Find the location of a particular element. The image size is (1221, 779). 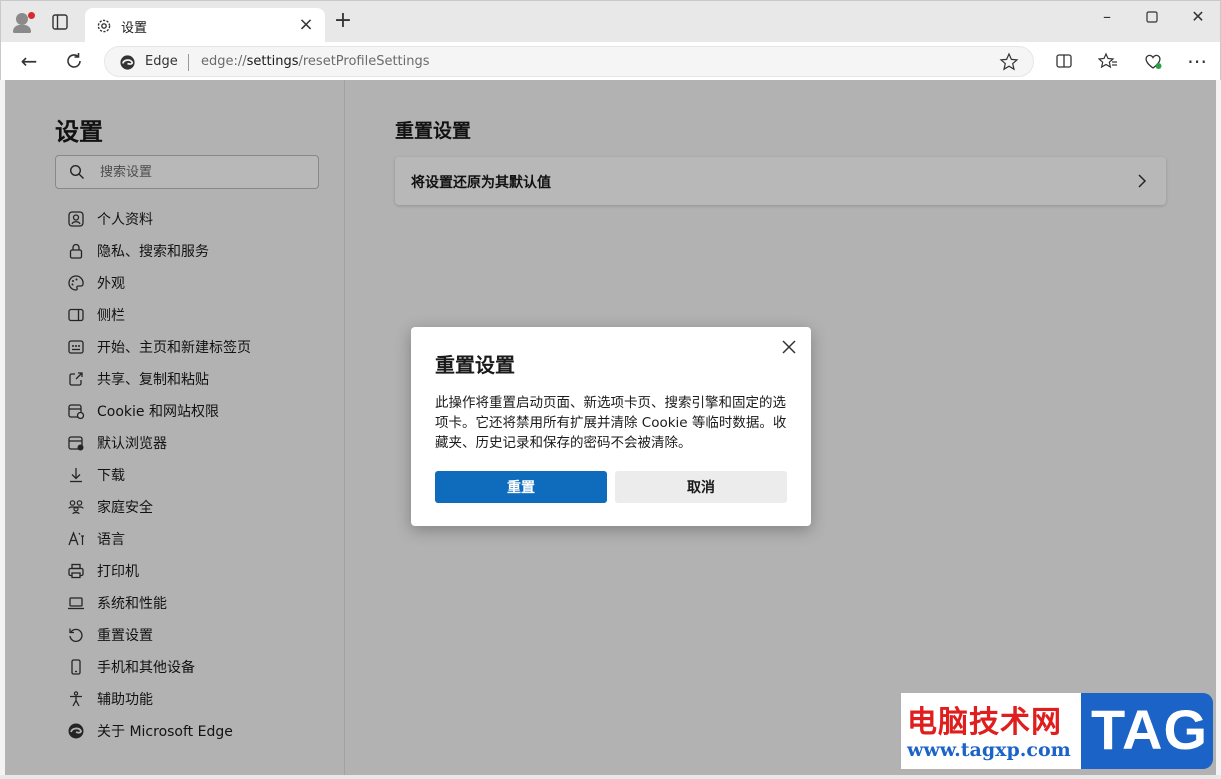

browser-essentials-icon is located at coordinates (1153, 61).